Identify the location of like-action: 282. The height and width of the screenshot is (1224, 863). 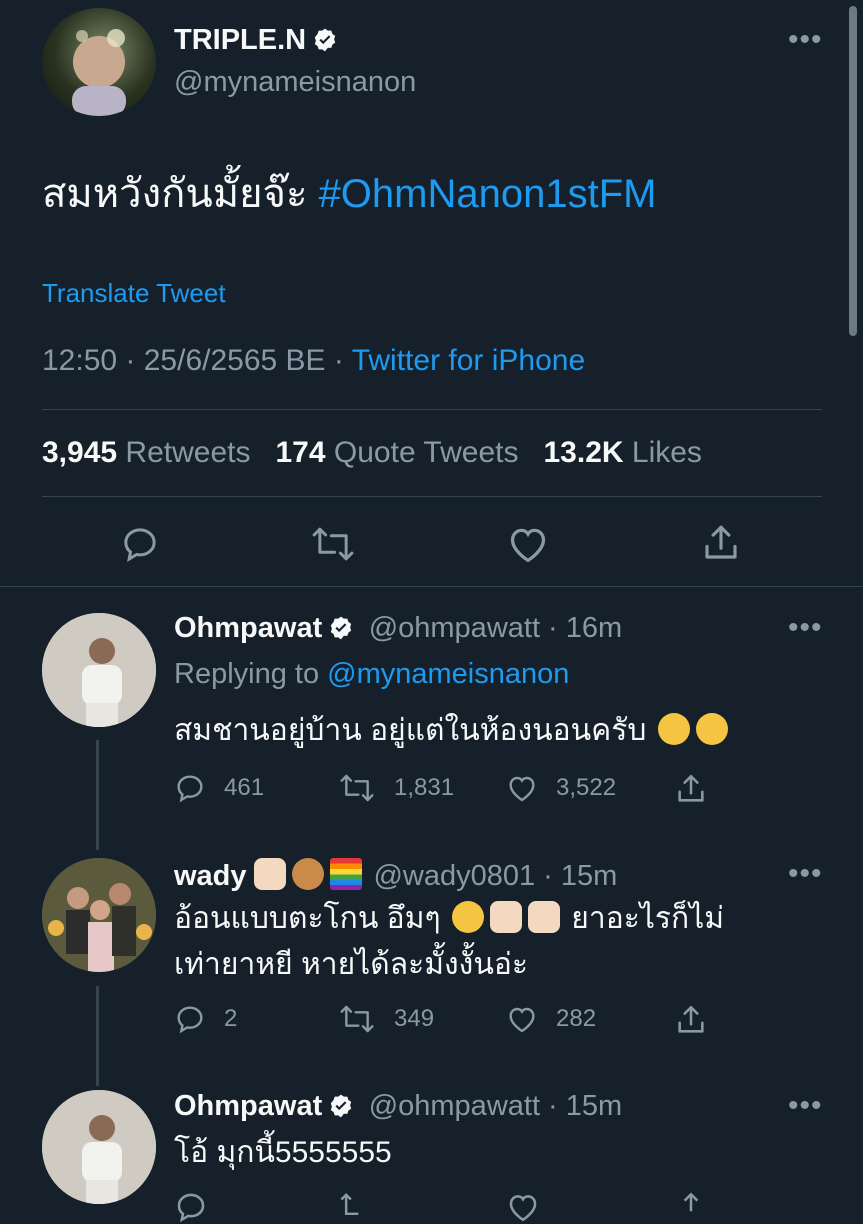
(551, 1019).